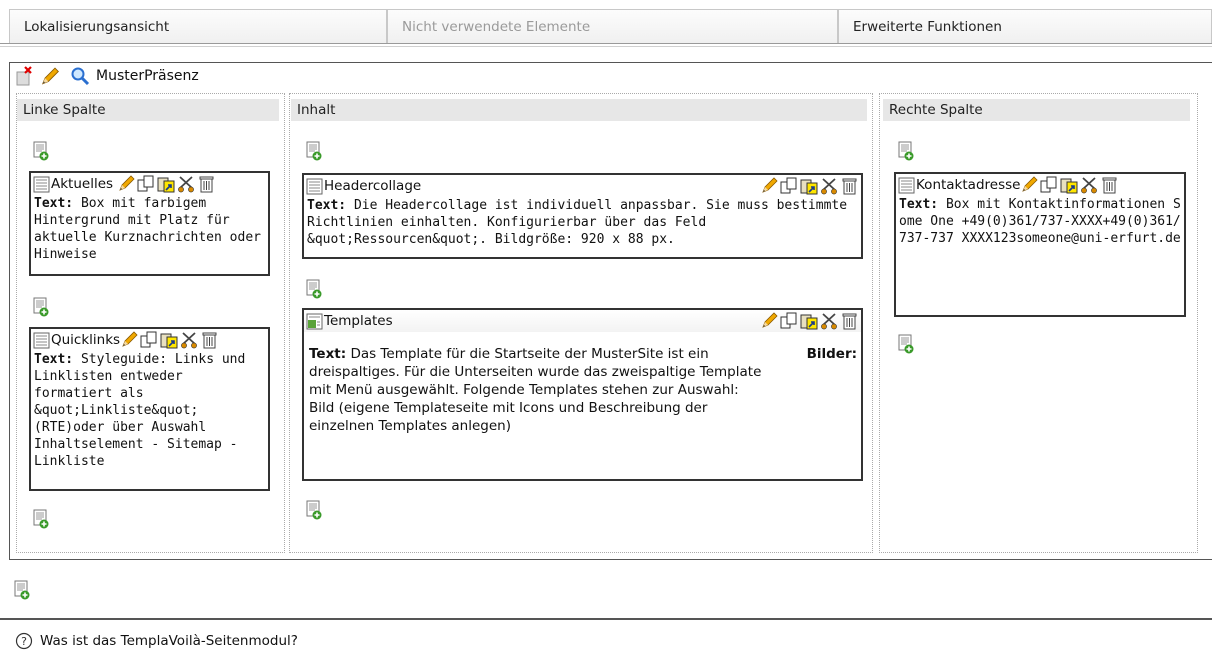  Describe the element at coordinates (612, 26) in the screenshot. I see `tab-nicht-verwendete-elemente: Nicht verwendete Elemente` at that location.